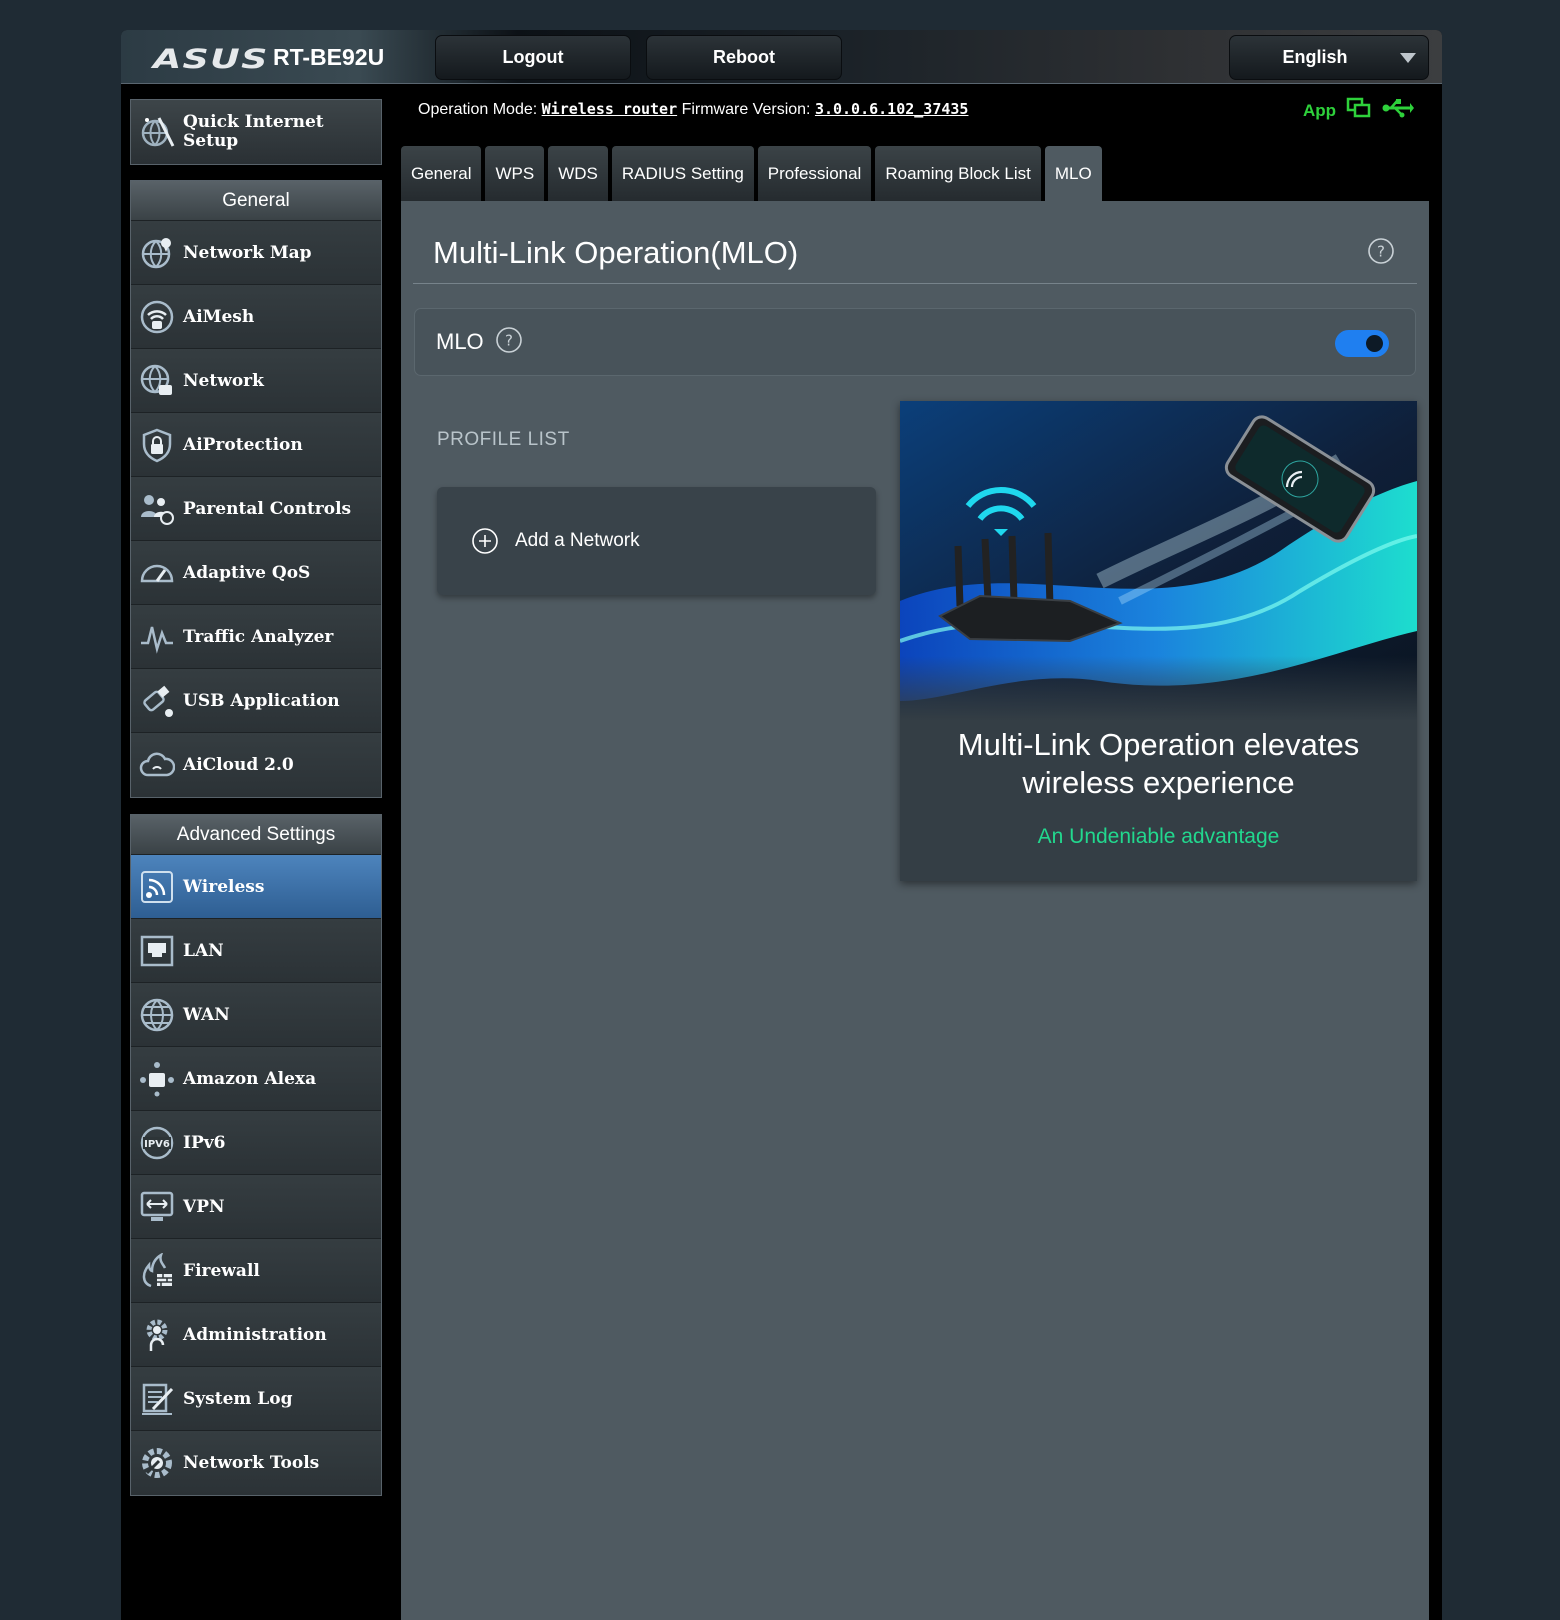 Image resolution: width=1560 pixels, height=1620 pixels. What do you see at coordinates (206, 1014) in the screenshot?
I see `sidebar-item-label: WAN` at bounding box center [206, 1014].